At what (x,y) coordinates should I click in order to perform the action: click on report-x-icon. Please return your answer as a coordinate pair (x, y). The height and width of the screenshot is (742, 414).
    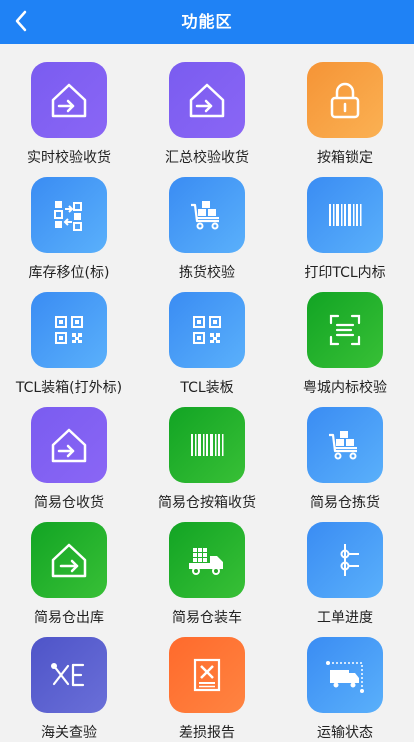
    Looking at the image, I should click on (207, 675).